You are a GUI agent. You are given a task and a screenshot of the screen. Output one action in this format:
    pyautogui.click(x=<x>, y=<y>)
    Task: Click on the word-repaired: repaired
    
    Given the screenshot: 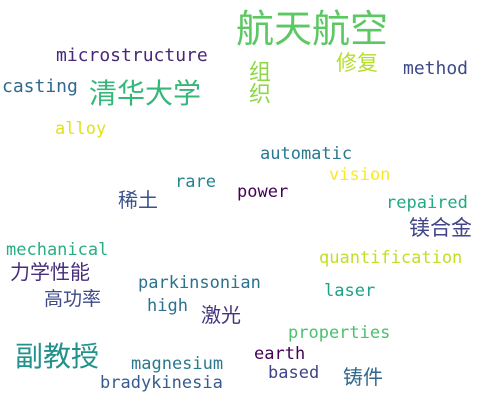 What is the action you would take?
    pyautogui.click(x=427, y=203)
    